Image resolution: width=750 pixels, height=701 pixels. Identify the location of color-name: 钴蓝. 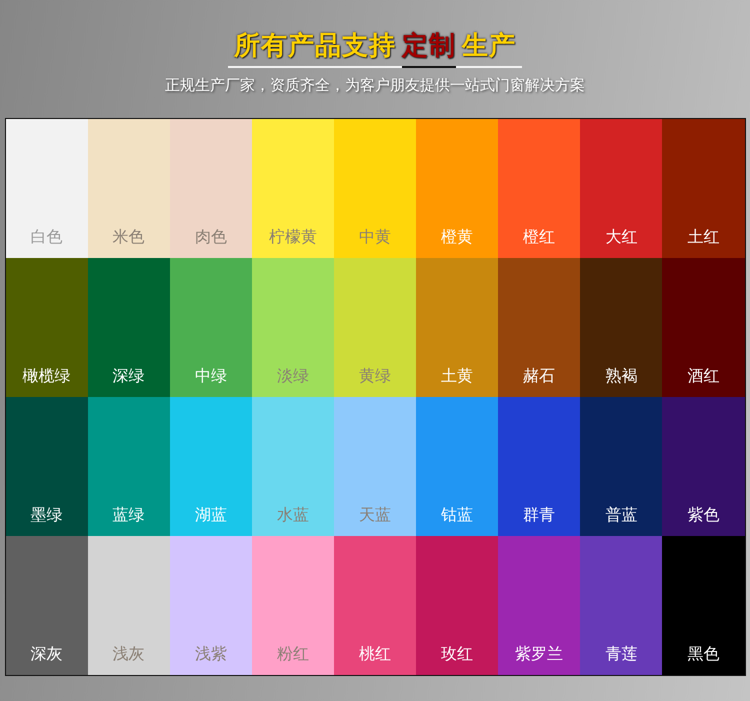
(457, 515).